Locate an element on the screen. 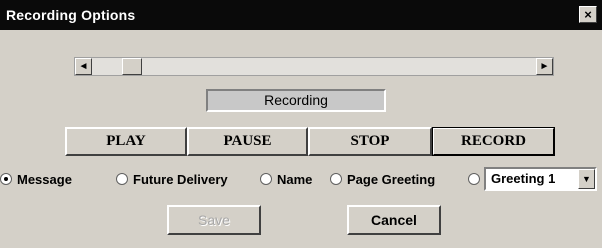  chevron-down-icon: ▼ is located at coordinates (586, 179).